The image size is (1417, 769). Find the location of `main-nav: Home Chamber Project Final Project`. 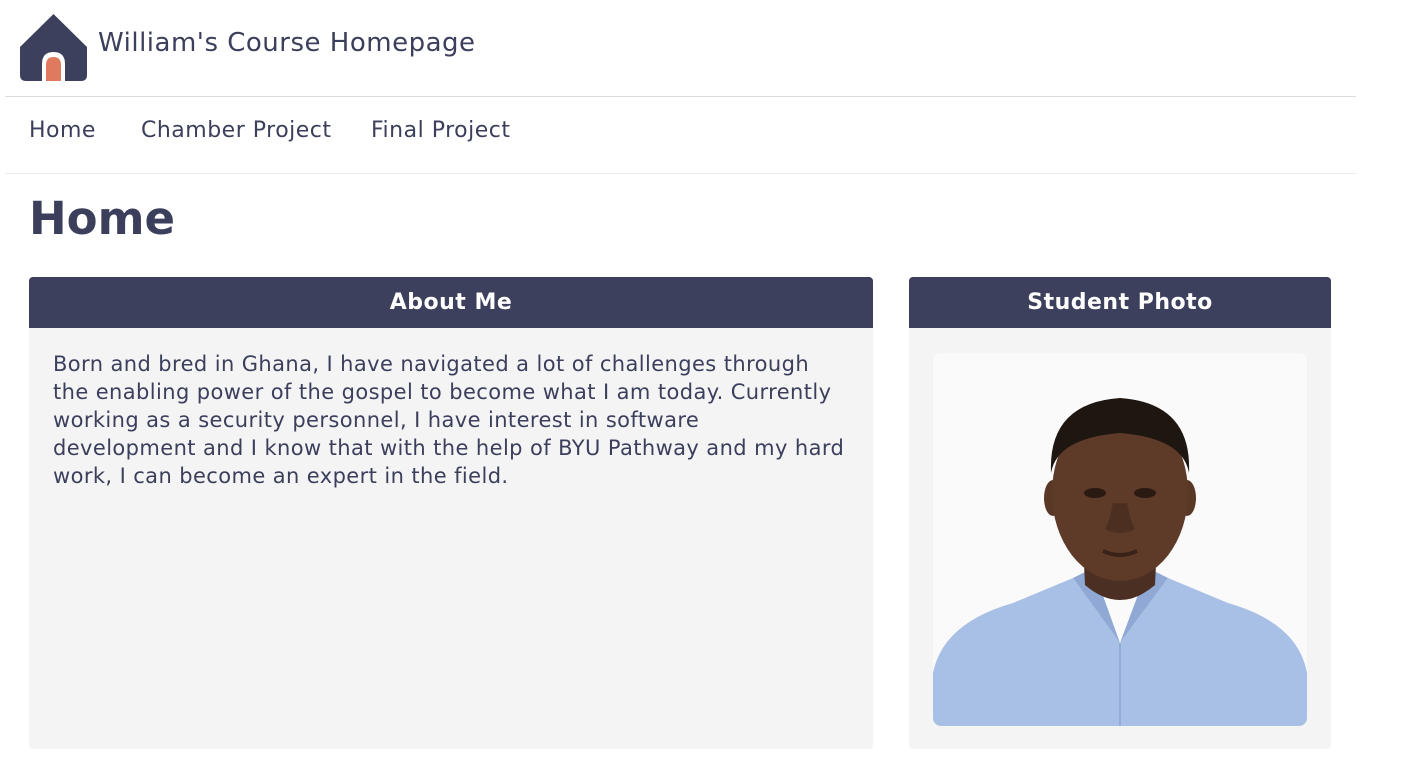

main-nav: Home Chamber Project Final Project is located at coordinates (680, 135).